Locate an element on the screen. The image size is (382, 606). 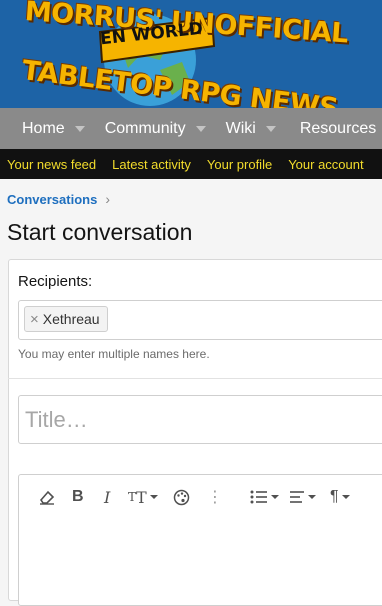
nav-item-home: Home is located at coordinates (53, 129).